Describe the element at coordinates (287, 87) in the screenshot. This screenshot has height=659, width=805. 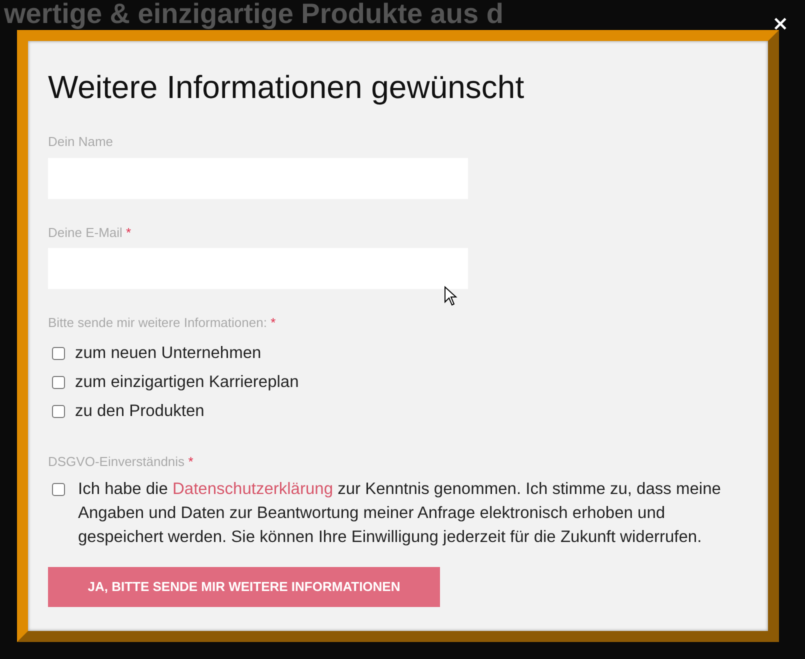
I see `dialog-title: Weitere Informationen gewünscht` at that location.